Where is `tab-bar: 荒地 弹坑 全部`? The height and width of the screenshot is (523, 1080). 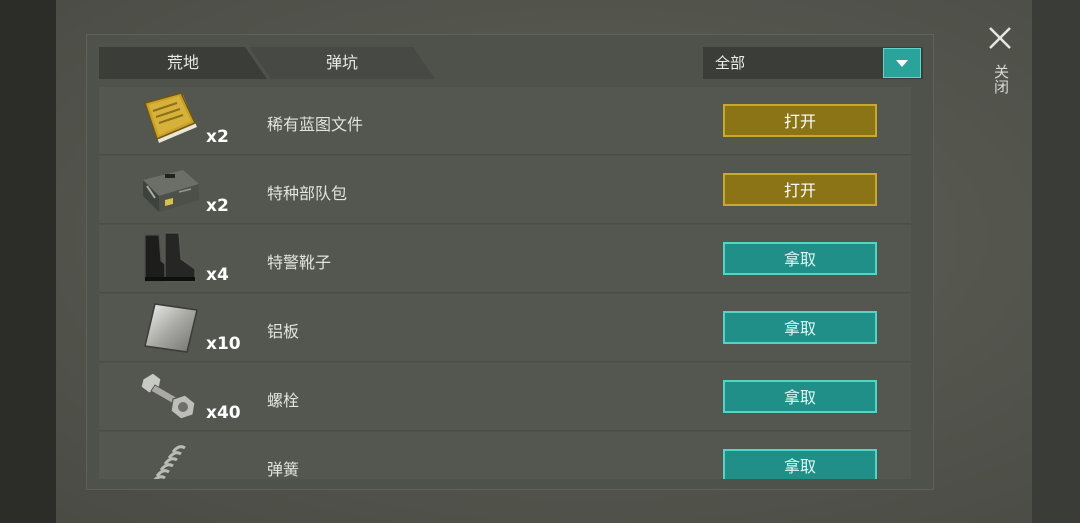
tab-bar: 荒地 弹坑 全部 is located at coordinates (511, 64).